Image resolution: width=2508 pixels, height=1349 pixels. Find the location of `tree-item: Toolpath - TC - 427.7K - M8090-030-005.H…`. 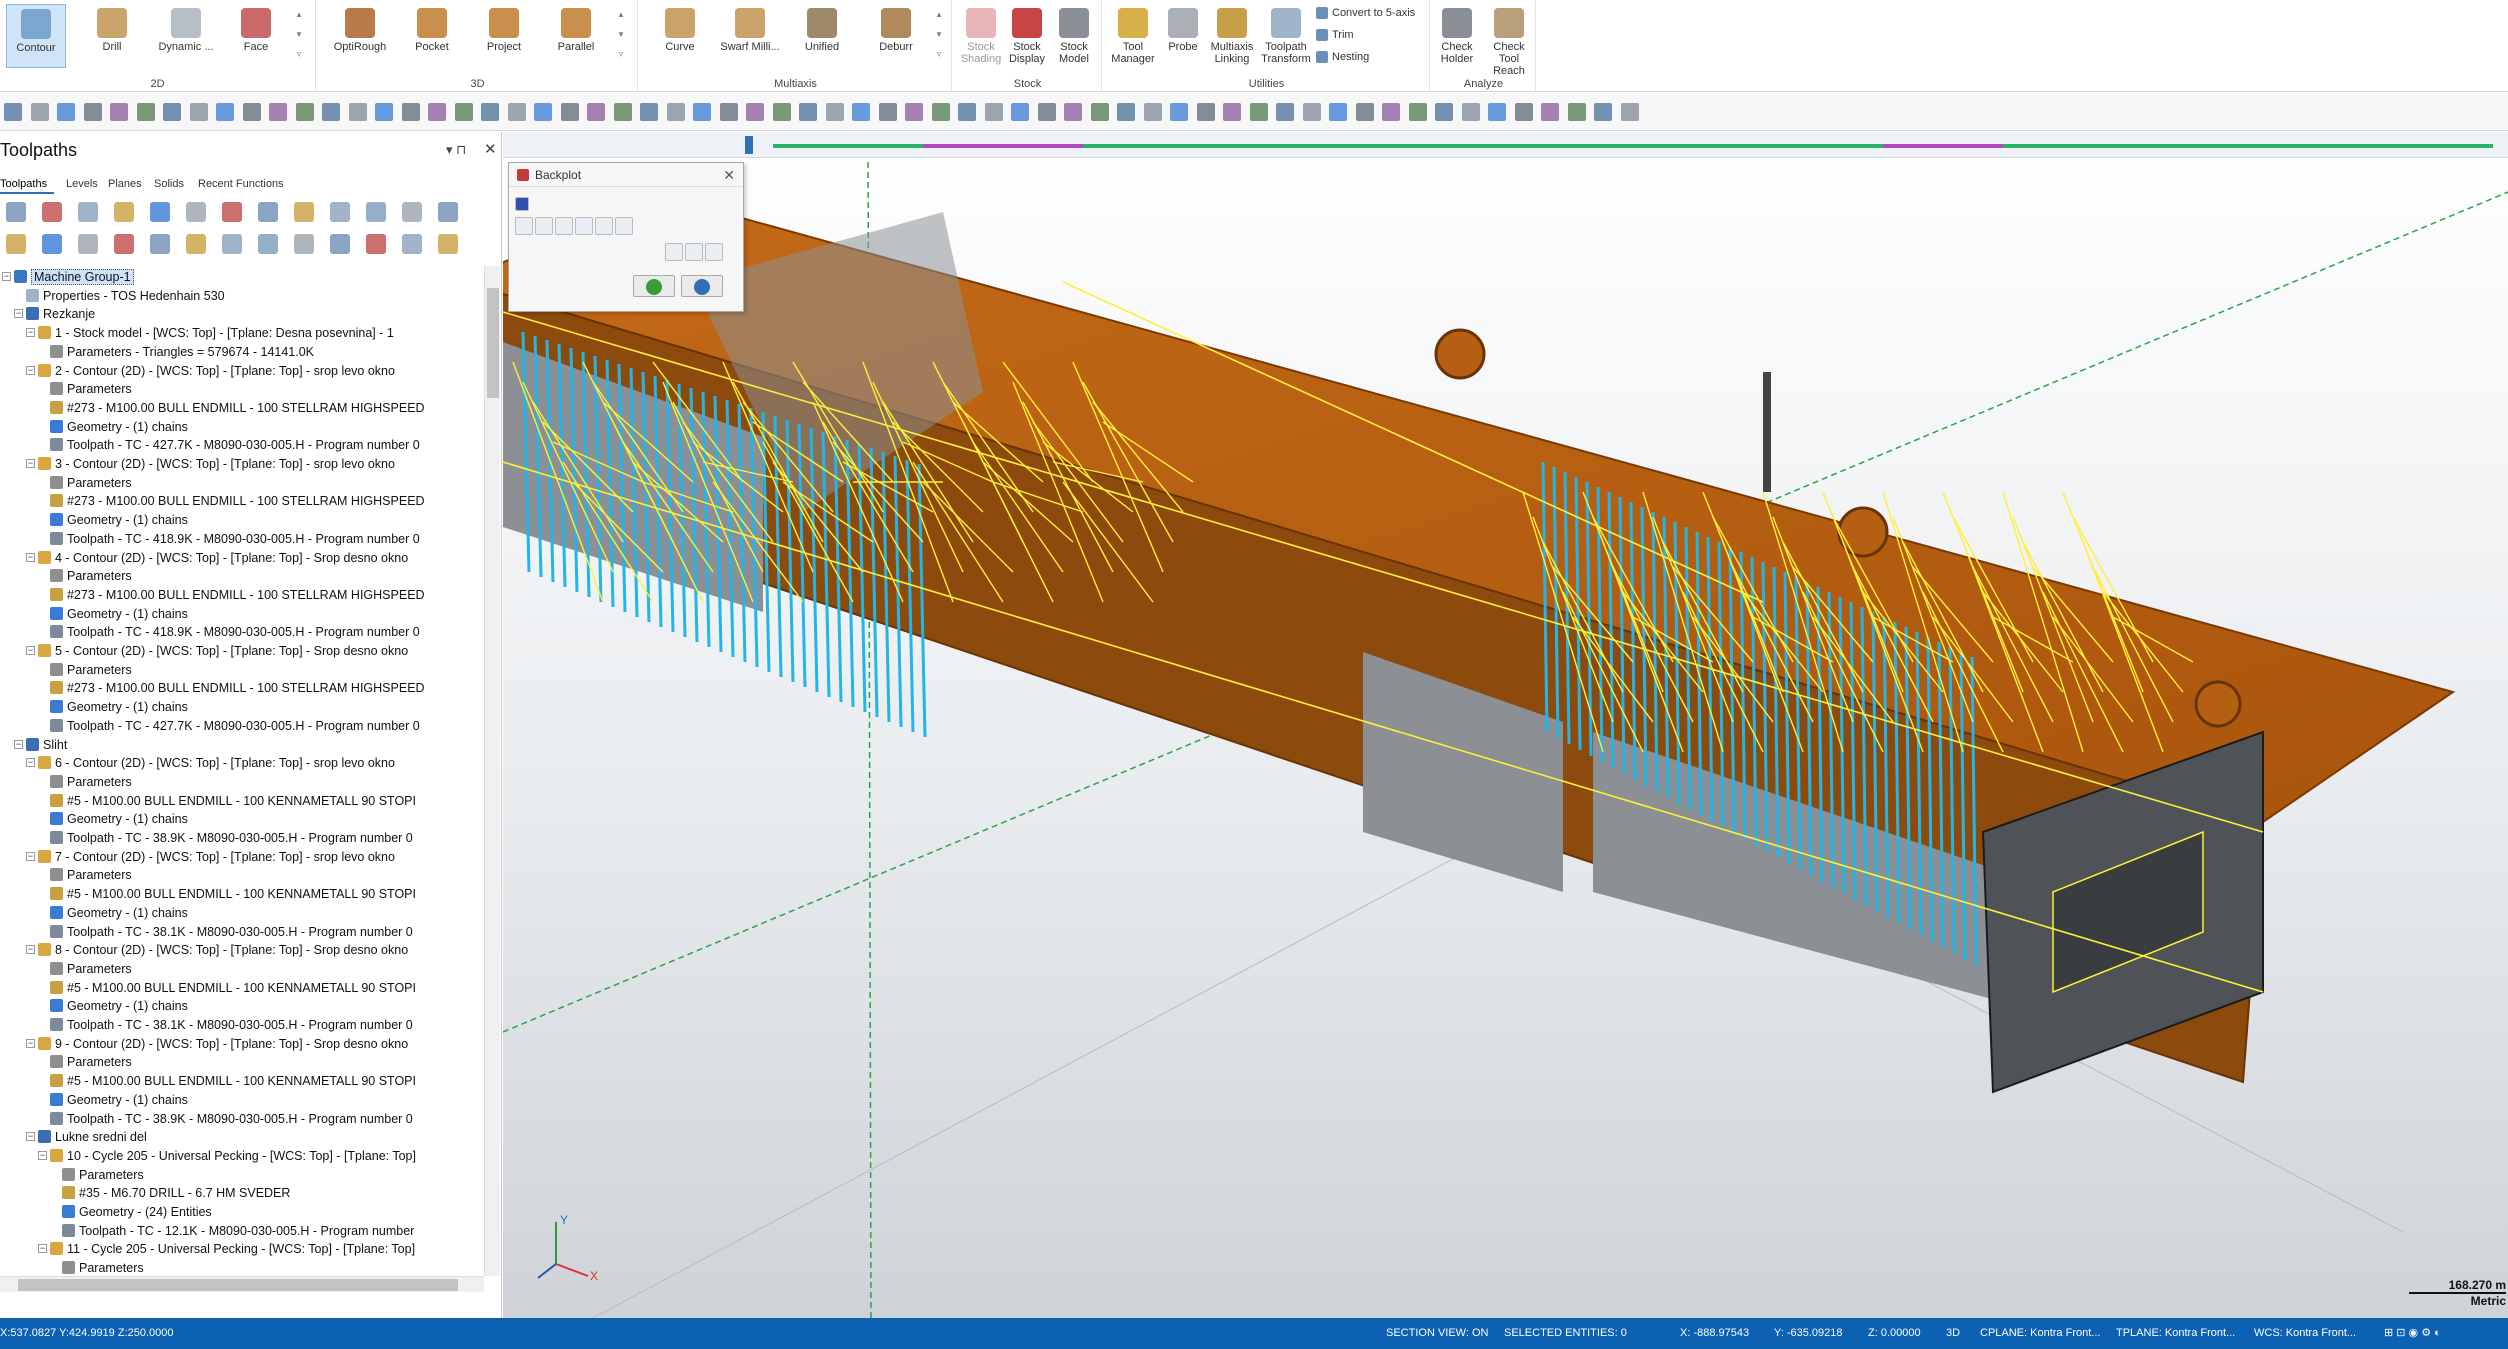

tree-item: Toolpath - TC - 427.7K - M8090-030-005.H… is located at coordinates (235, 726).